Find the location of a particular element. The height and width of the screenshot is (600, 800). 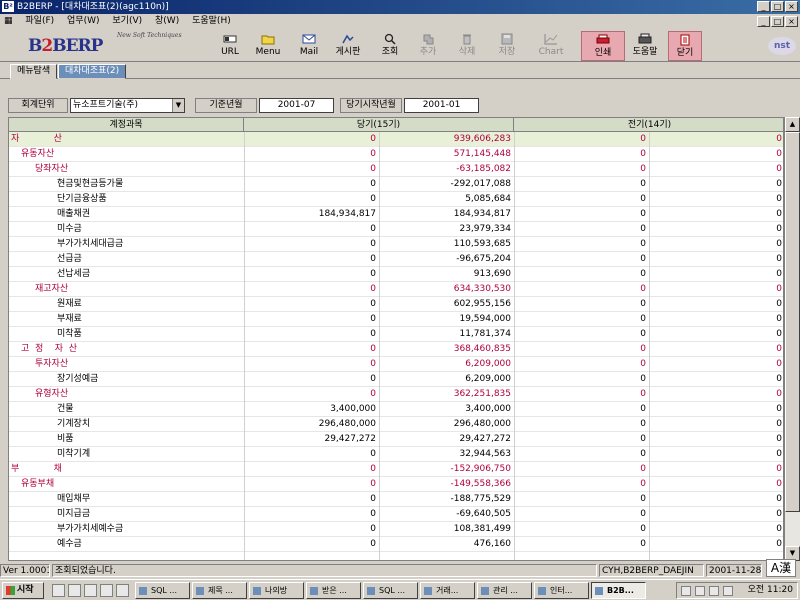

table-row: 미지급금 0 -69,640,505 0 0 is located at coordinates (396, 514).